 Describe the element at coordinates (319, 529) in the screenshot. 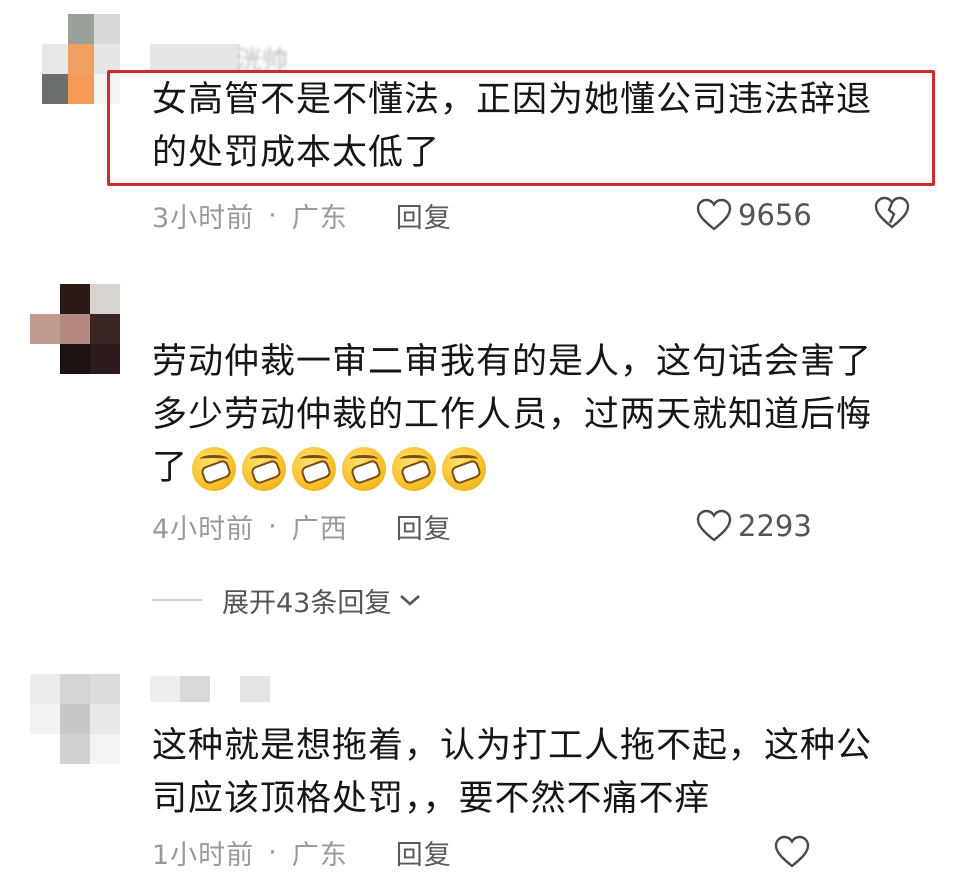

I see `location: 广西` at that location.